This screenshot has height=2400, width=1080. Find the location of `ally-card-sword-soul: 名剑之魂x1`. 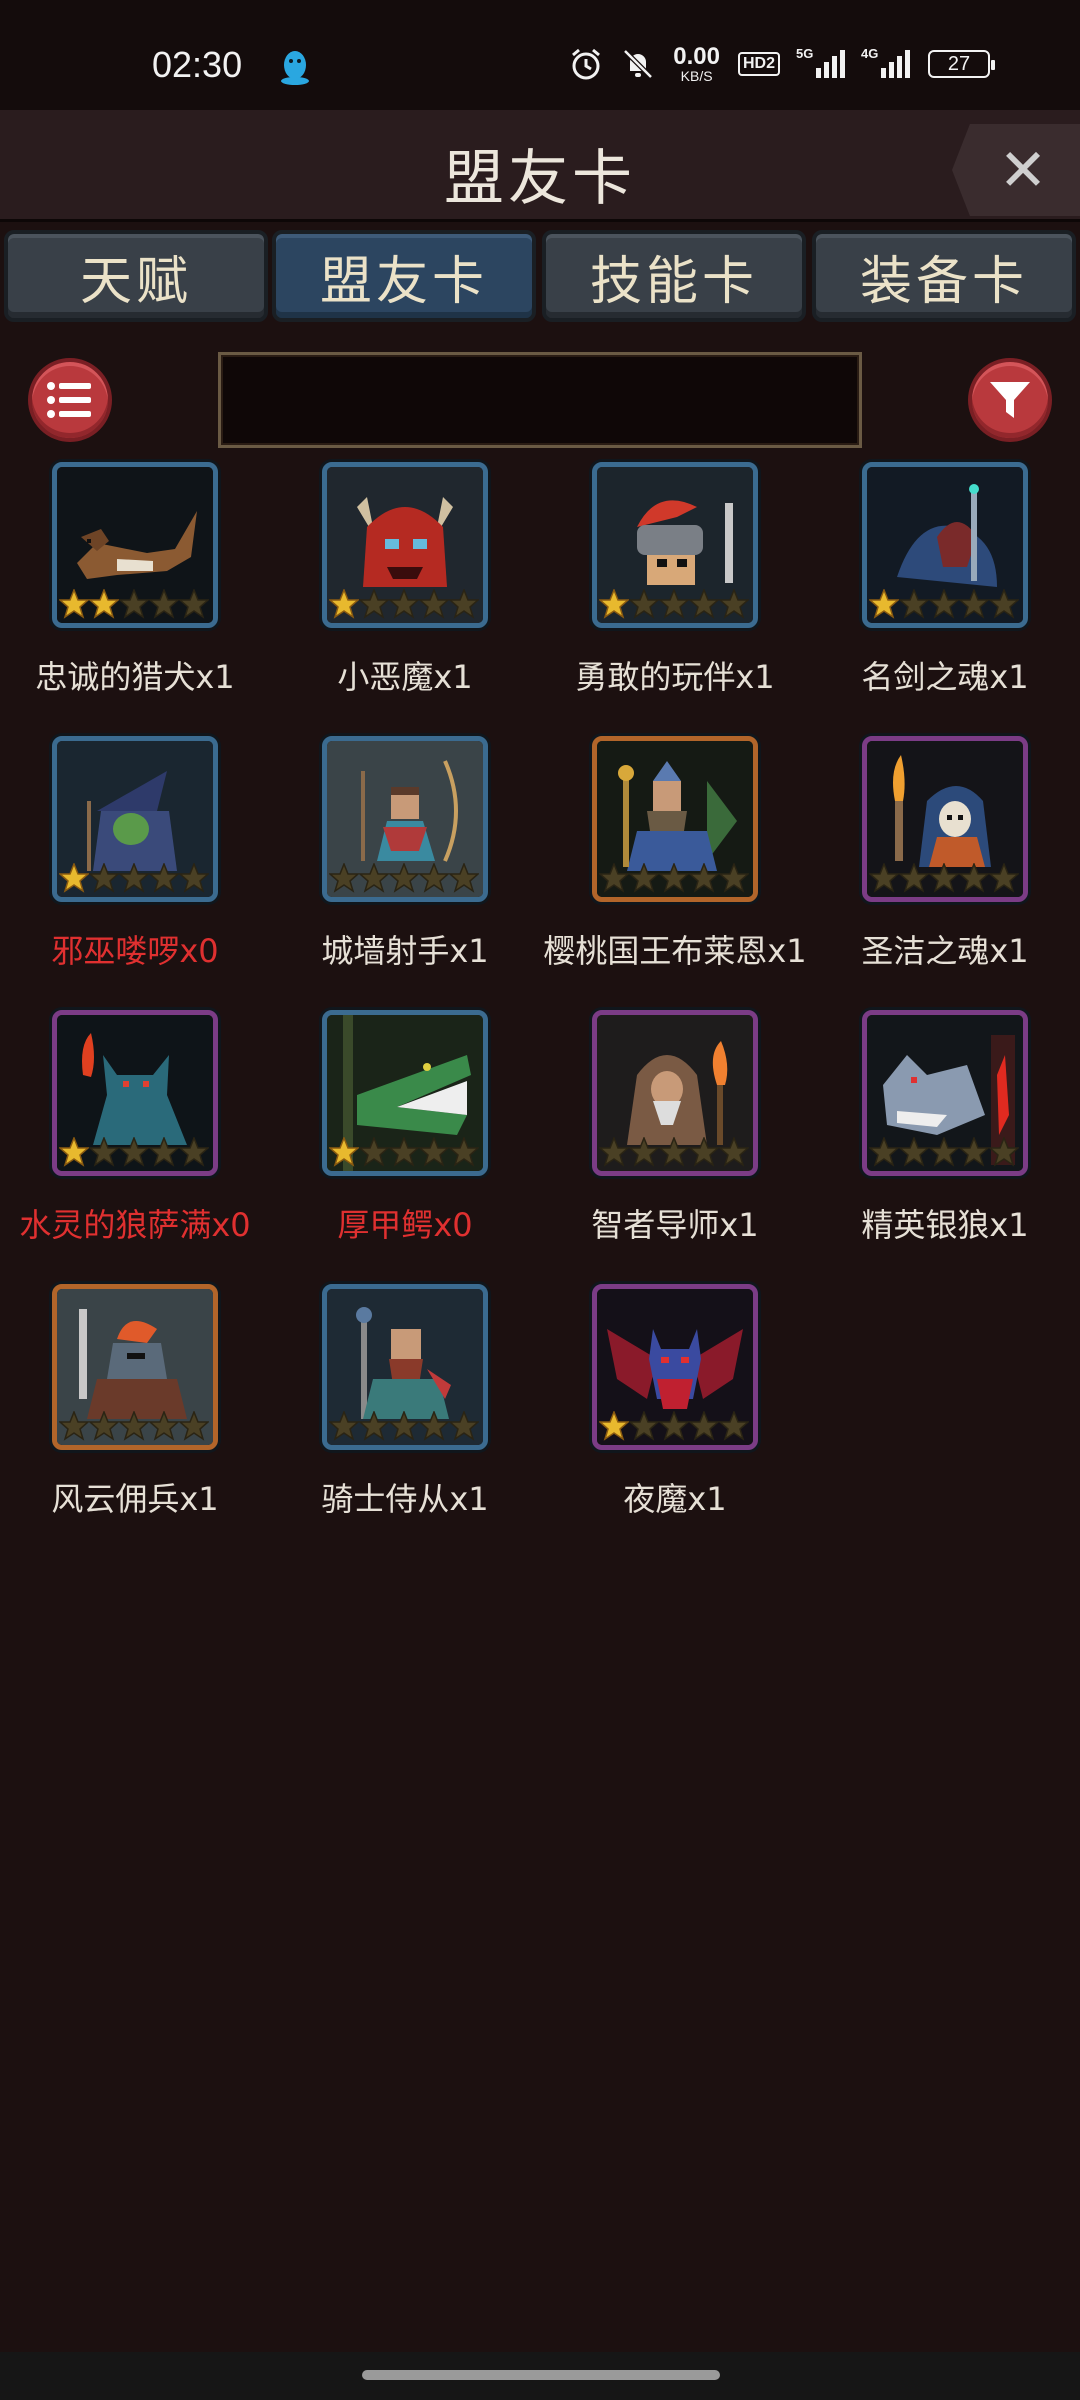

ally-card-sword-soul: 名剑之魂x1 is located at coordinates (945, 599).